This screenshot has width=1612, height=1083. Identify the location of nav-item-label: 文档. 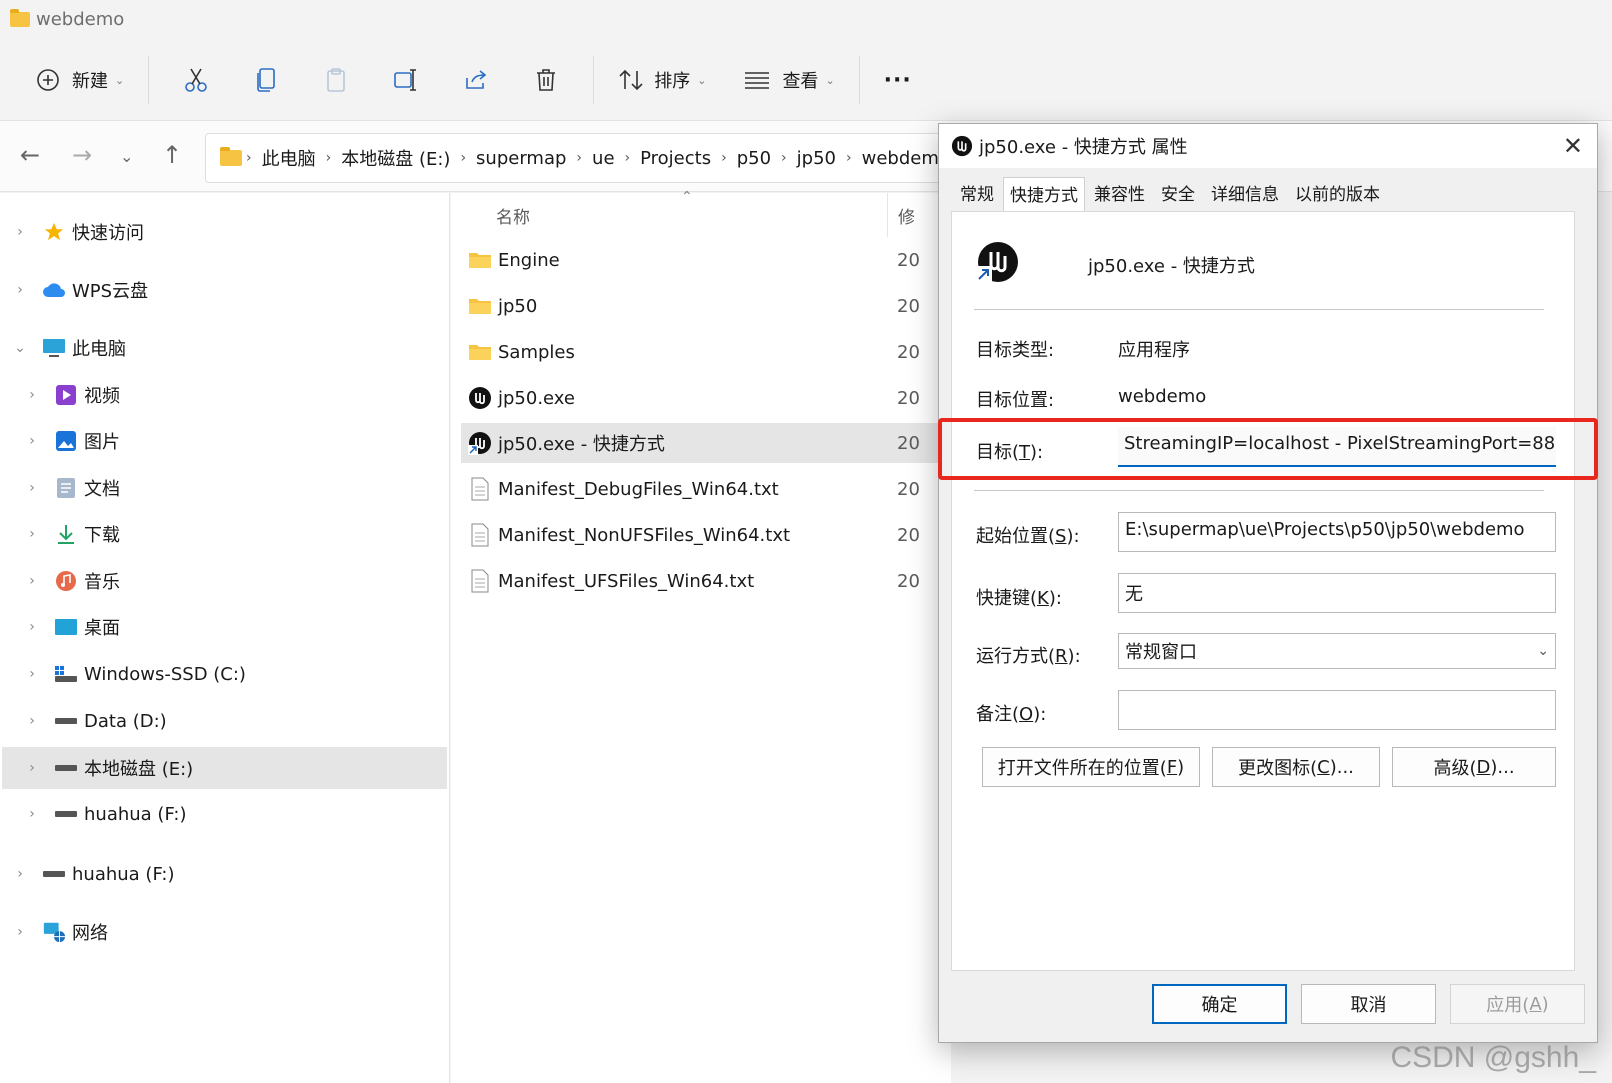
(102, 489).